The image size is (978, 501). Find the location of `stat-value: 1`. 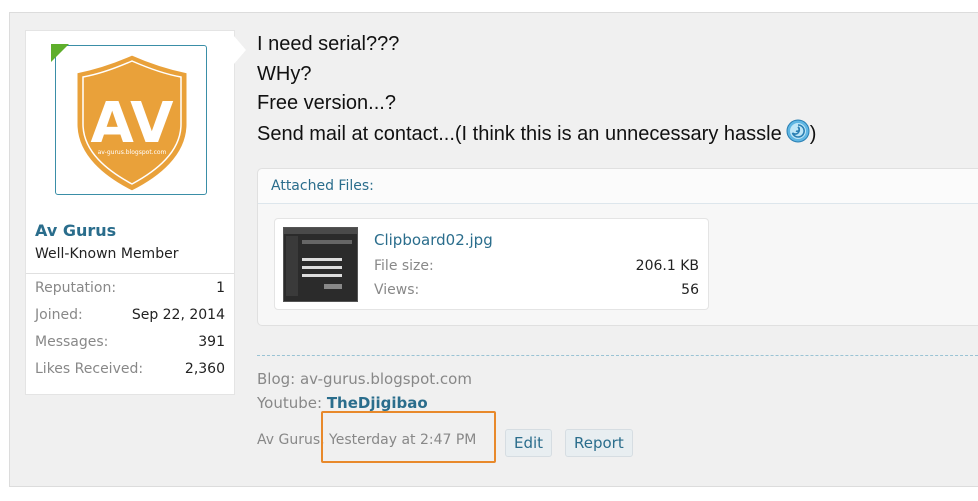

stat-value: 1 is located at coordinates (220, 288).